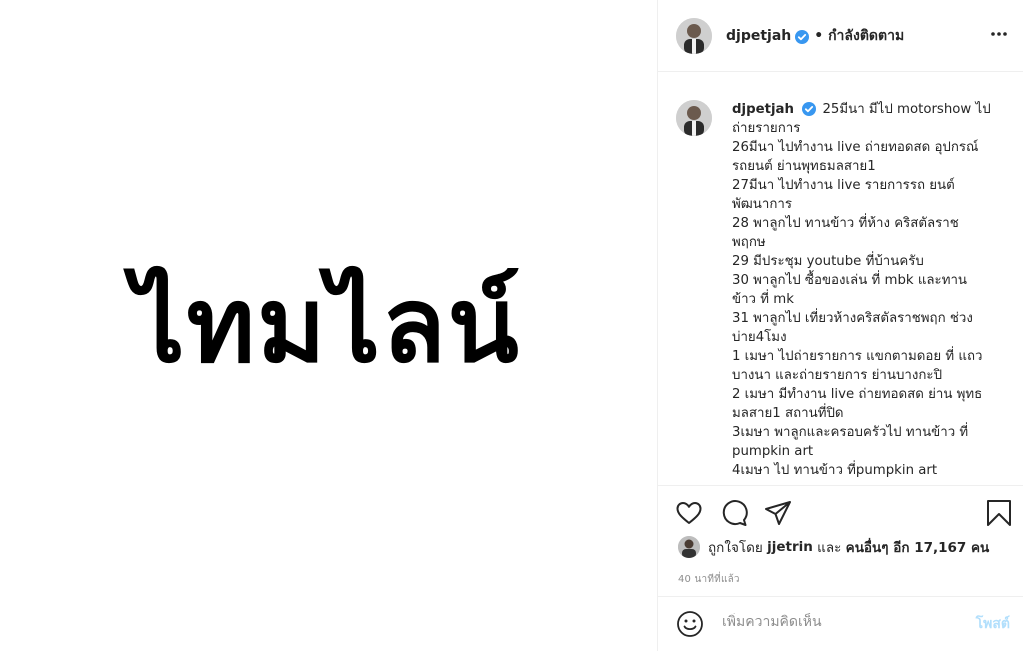 Image resolution: width=1023 pixels, height=651 pixels. Describe the element at coordinates (918, 547) in the screenshot. I see `likes-count-link: คนอื่นๆ อีก 17,167 คน` at that location.